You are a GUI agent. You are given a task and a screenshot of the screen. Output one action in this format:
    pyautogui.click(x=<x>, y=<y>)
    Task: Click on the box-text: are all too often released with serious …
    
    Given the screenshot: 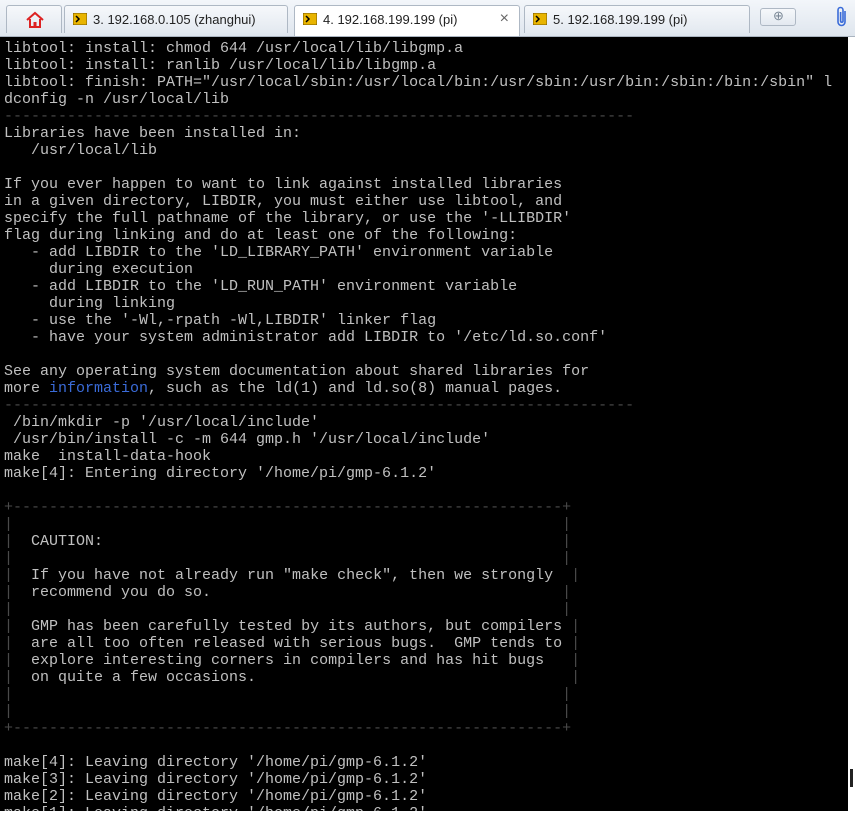 What is the action you would take?
    pyautogui.click(x=292, y=643)
    